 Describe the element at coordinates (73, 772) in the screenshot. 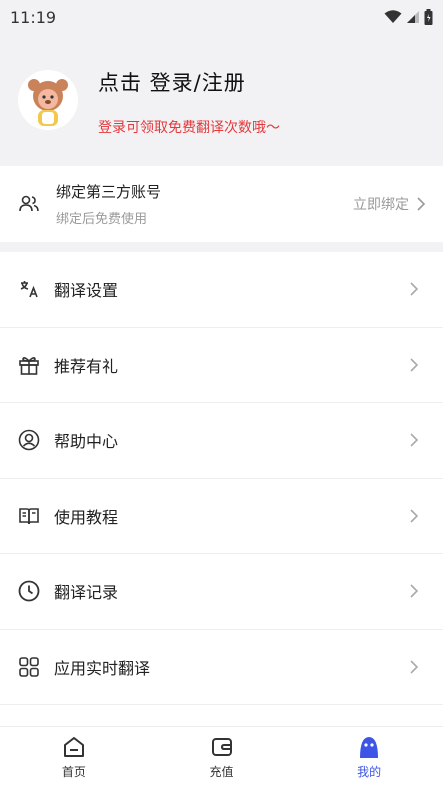

I see `tab-label: 首页` at that location.